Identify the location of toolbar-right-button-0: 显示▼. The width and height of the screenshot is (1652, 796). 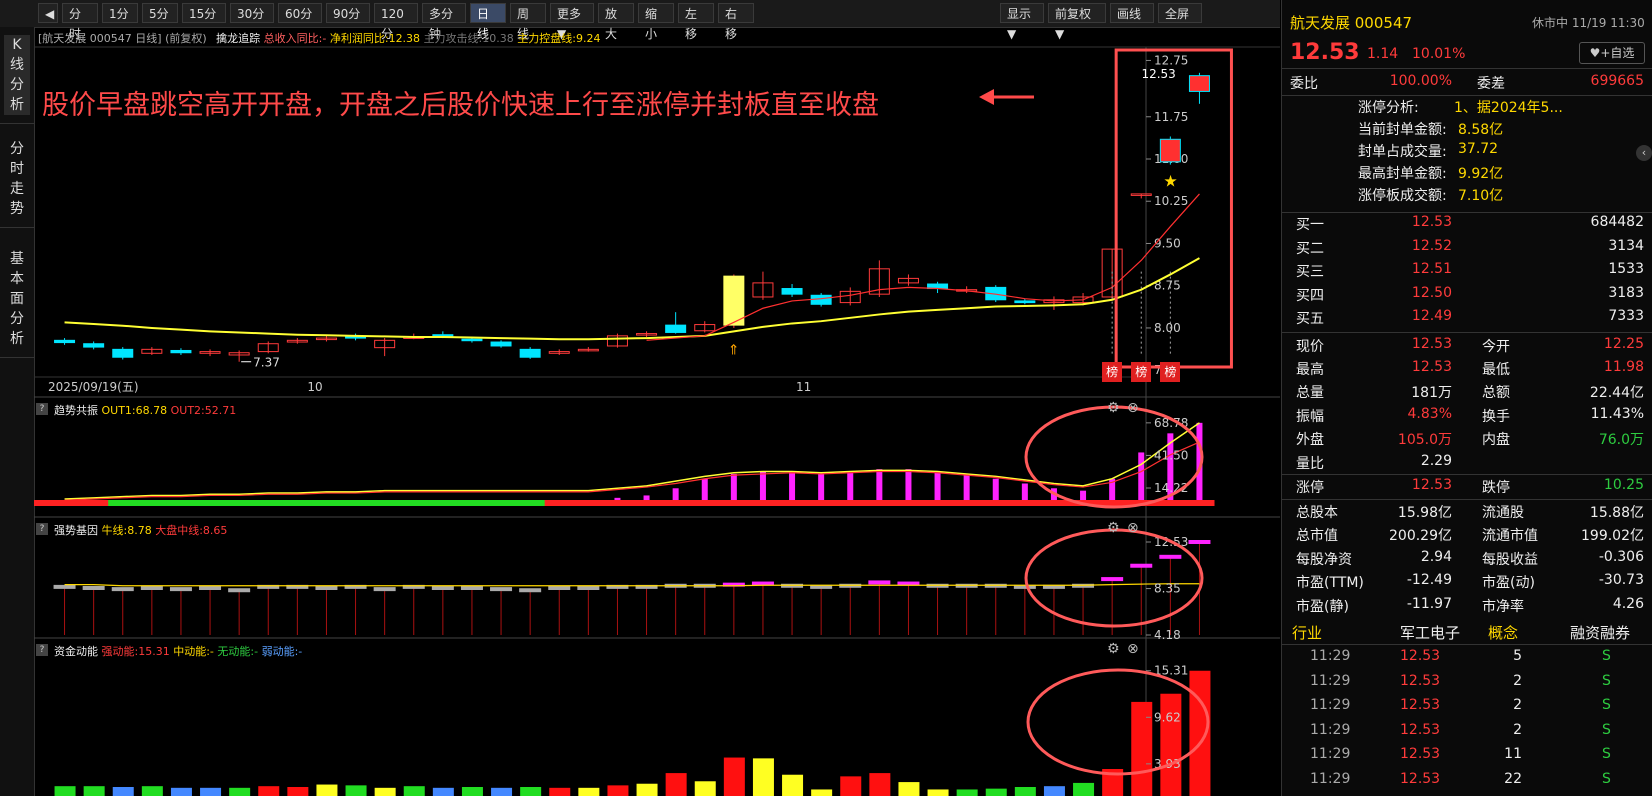
(1022, 22).